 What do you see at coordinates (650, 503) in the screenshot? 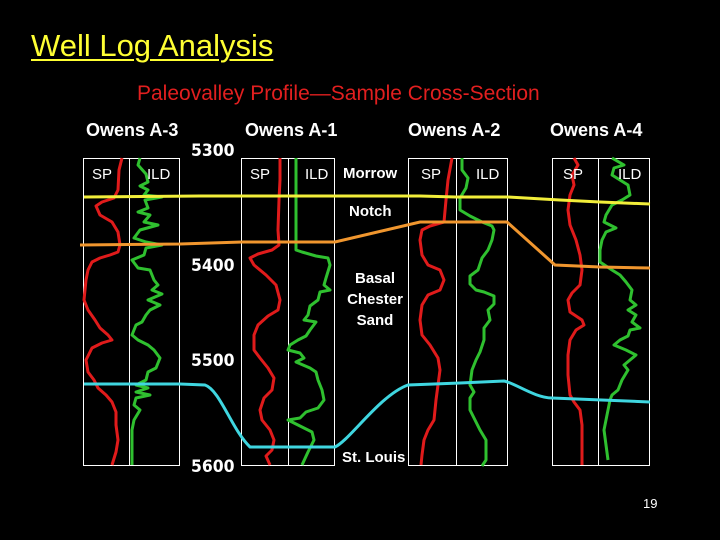
I see `page-number: 19` at bounding box center [650, 503].